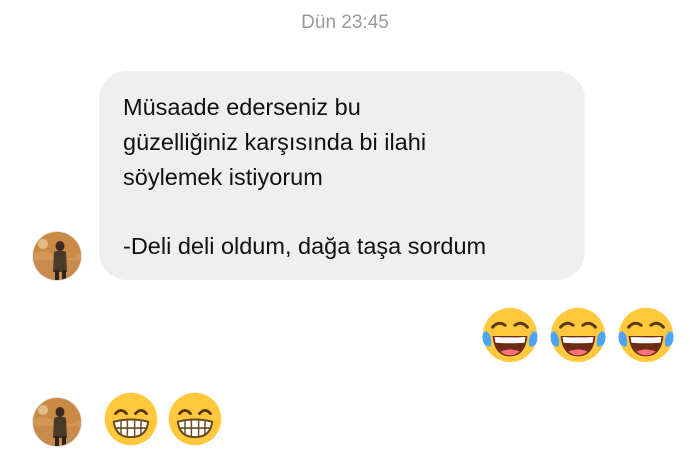  Describe the element at coordinates (305, 246) in the screenshot. I see `message-text-line: -Deli deli oldum, dağa taşa sordum` at that location.